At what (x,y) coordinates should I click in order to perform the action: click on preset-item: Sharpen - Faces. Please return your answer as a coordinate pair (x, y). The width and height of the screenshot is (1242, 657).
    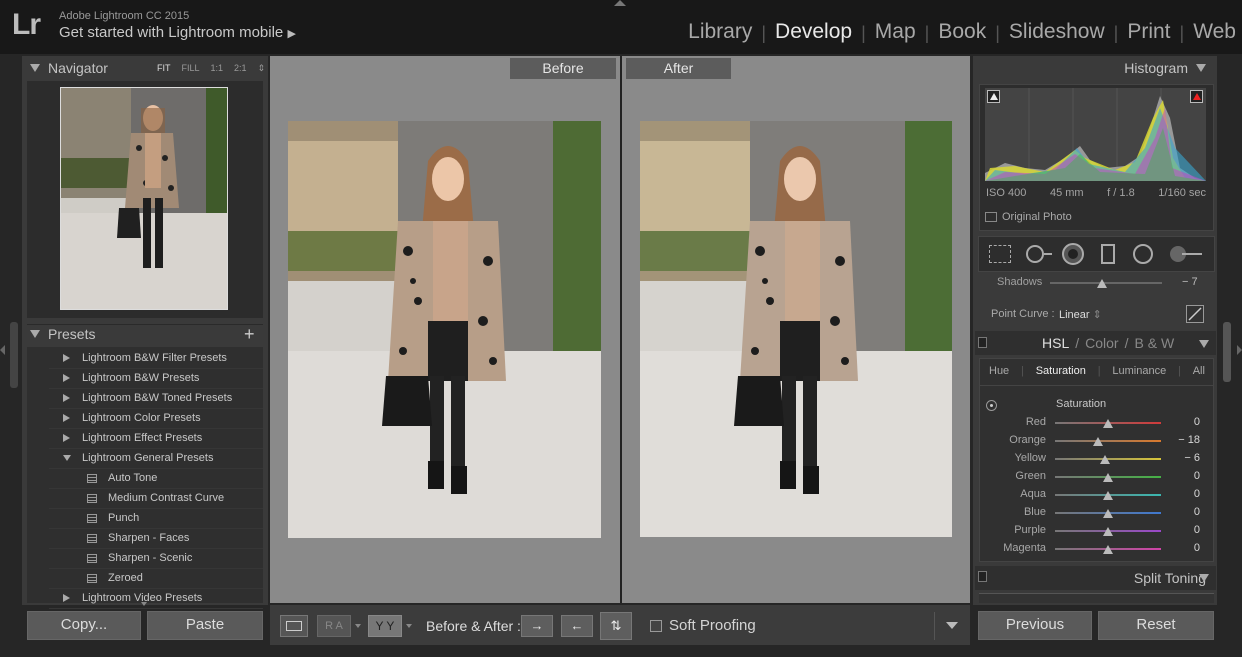
    Looking at the image, I should click on (145, 539).